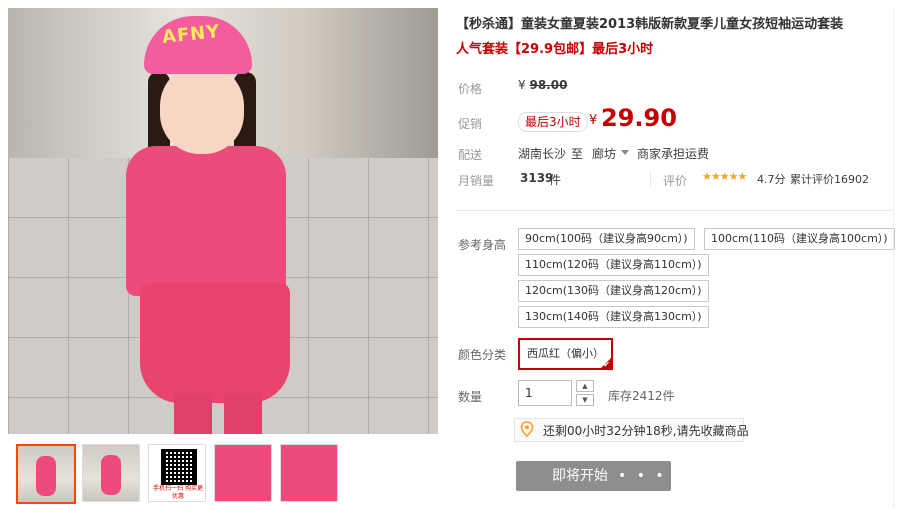 This screenshot has width=900, height=515. What do you see at coordinates (604, 153) in the screenshot?
I see `shipping-destination: 廊坊` at bounding box center [604, 153].